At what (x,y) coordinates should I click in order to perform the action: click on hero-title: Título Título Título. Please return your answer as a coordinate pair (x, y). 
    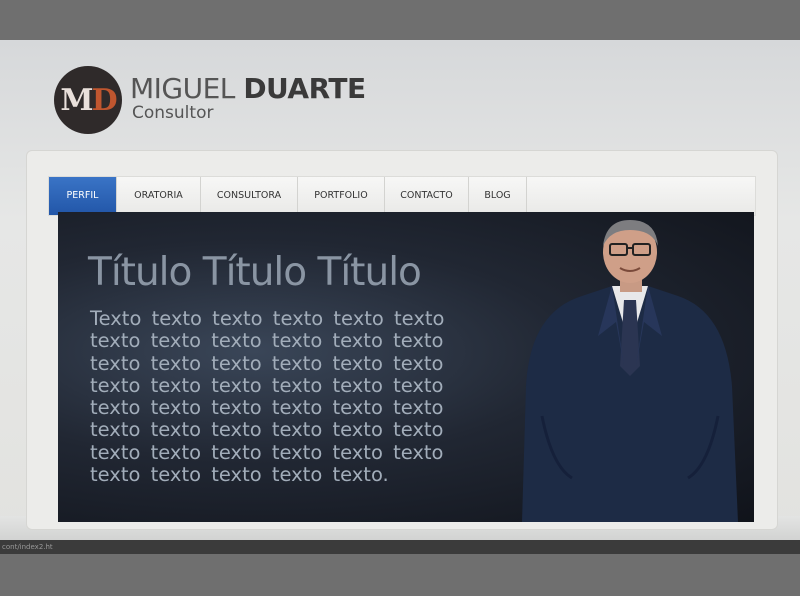
    Looking at the image, I should click on (255, 272).